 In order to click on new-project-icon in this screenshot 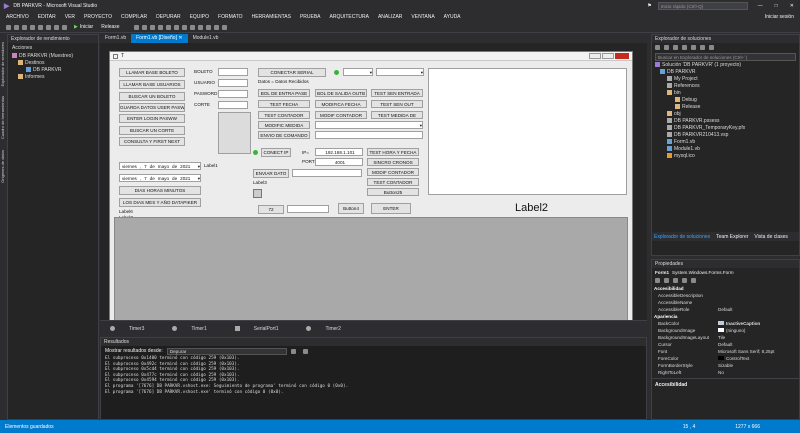, I will do `click(24, 27)`.